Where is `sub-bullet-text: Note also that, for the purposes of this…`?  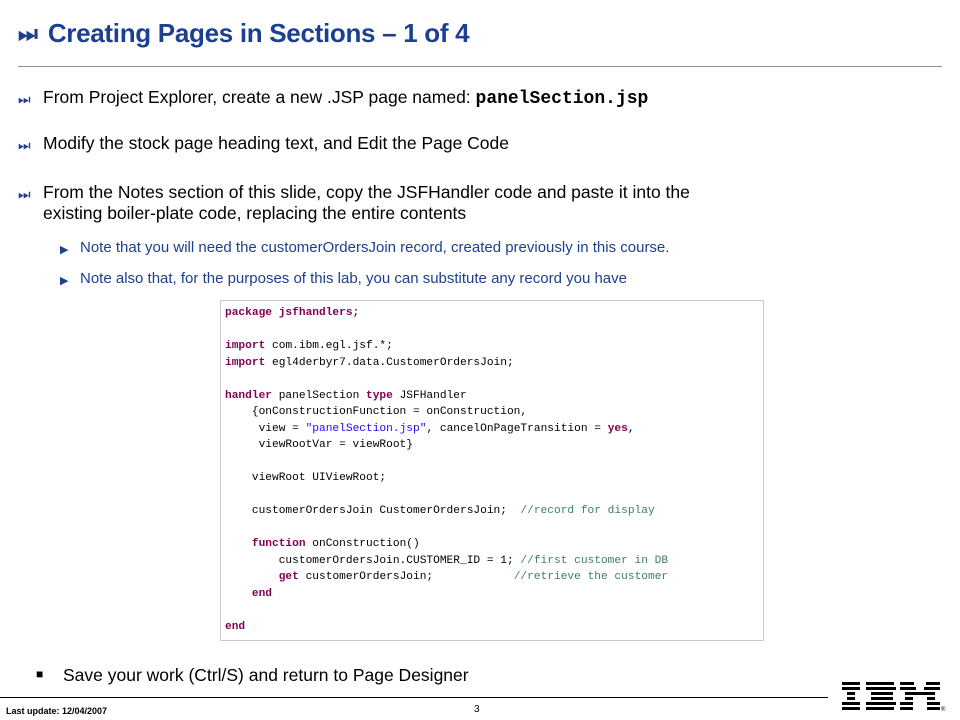
sub-bullet-text: Note also that, for the purposes of this… is located at coordinates (353, 278).